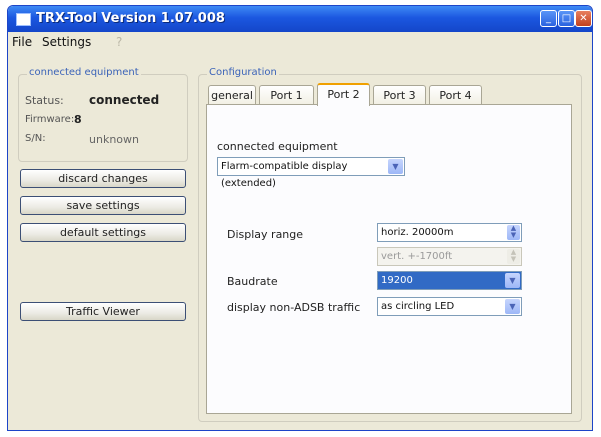 The image size is (601, 437). What do you see at coordinates (455, 95) in the screenshot?
I see `tab-port-4: Port 4` at bounding box center [455, 95].